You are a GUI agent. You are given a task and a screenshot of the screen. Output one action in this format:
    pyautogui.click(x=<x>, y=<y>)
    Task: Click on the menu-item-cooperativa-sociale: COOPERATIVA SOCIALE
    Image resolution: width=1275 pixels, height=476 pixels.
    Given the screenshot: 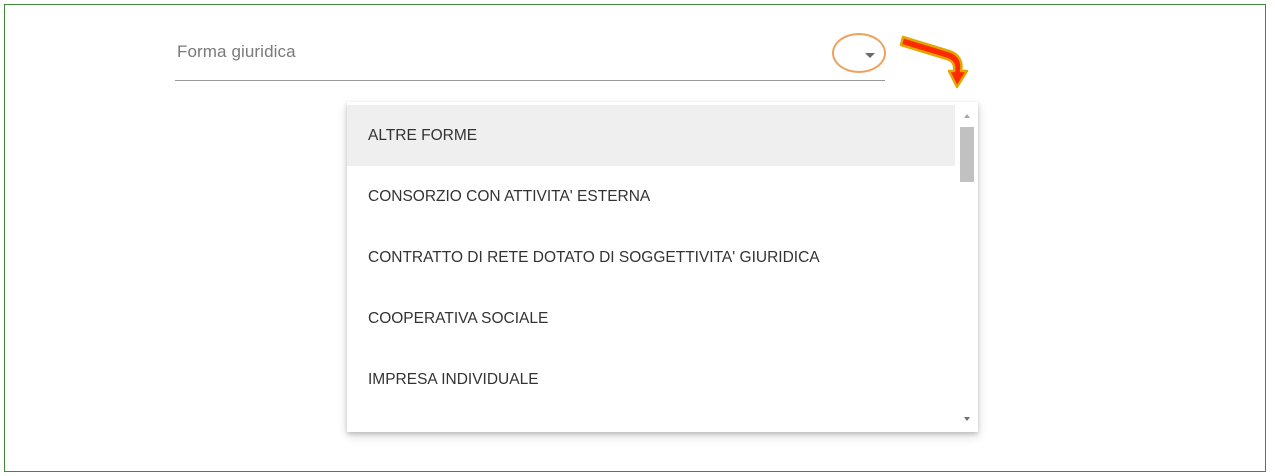 What is the action you would take?
    pyautogui.click(x=651, y=318)
    